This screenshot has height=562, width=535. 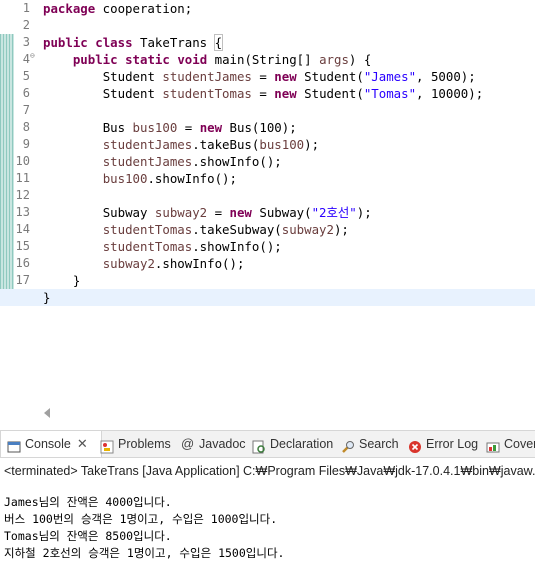 I want to click on search-icon, so click(x=348, y=445).